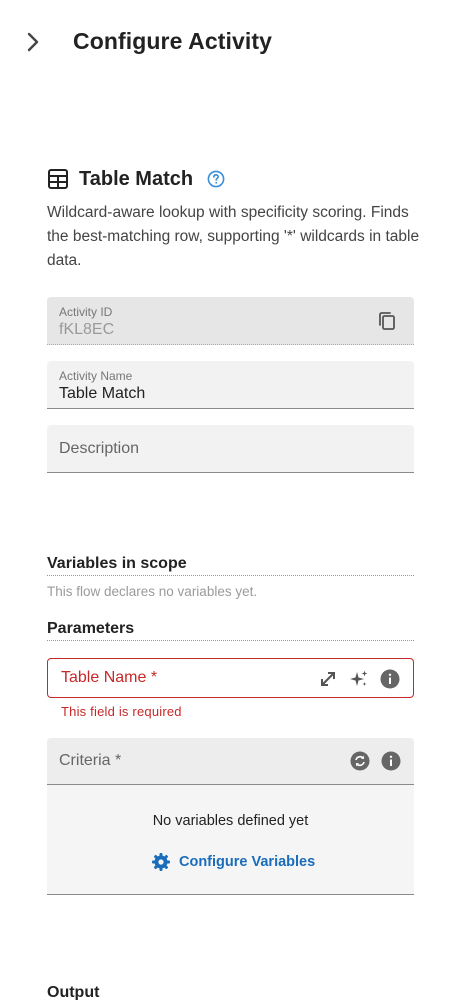 This screenshot has width=470, height=1000. What do you see at coordinates (152, 591) in the screenshot?
I see `variables-empty-hint: This flow declares no variables yet.` at bounding box center [152, 591].